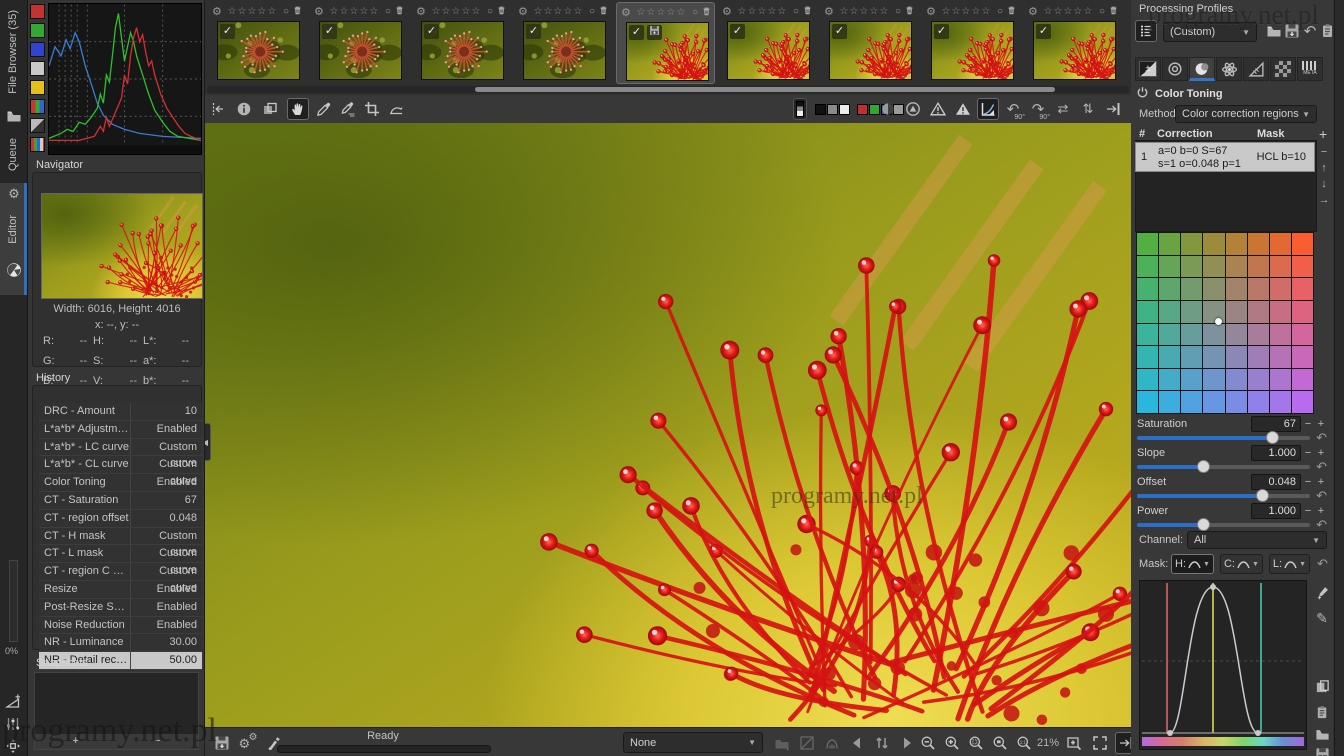 This screenshot has height=756, width=1344. Describe the element at coordinates (372, 109) in the screenshot. I see `crop-tool-button` at that location.